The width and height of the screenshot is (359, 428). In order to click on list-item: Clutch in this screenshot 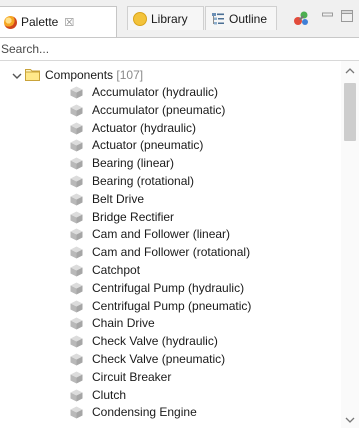, I will do `click(170, 396)`.